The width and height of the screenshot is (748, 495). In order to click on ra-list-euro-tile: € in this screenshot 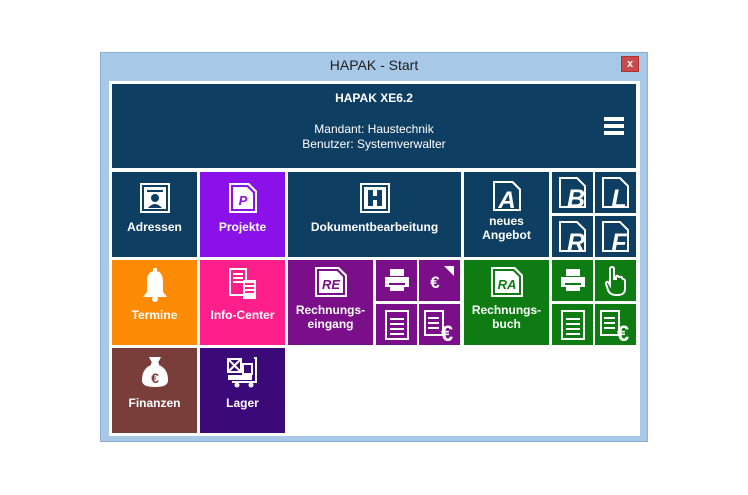, I will do `click(615, 324)`.